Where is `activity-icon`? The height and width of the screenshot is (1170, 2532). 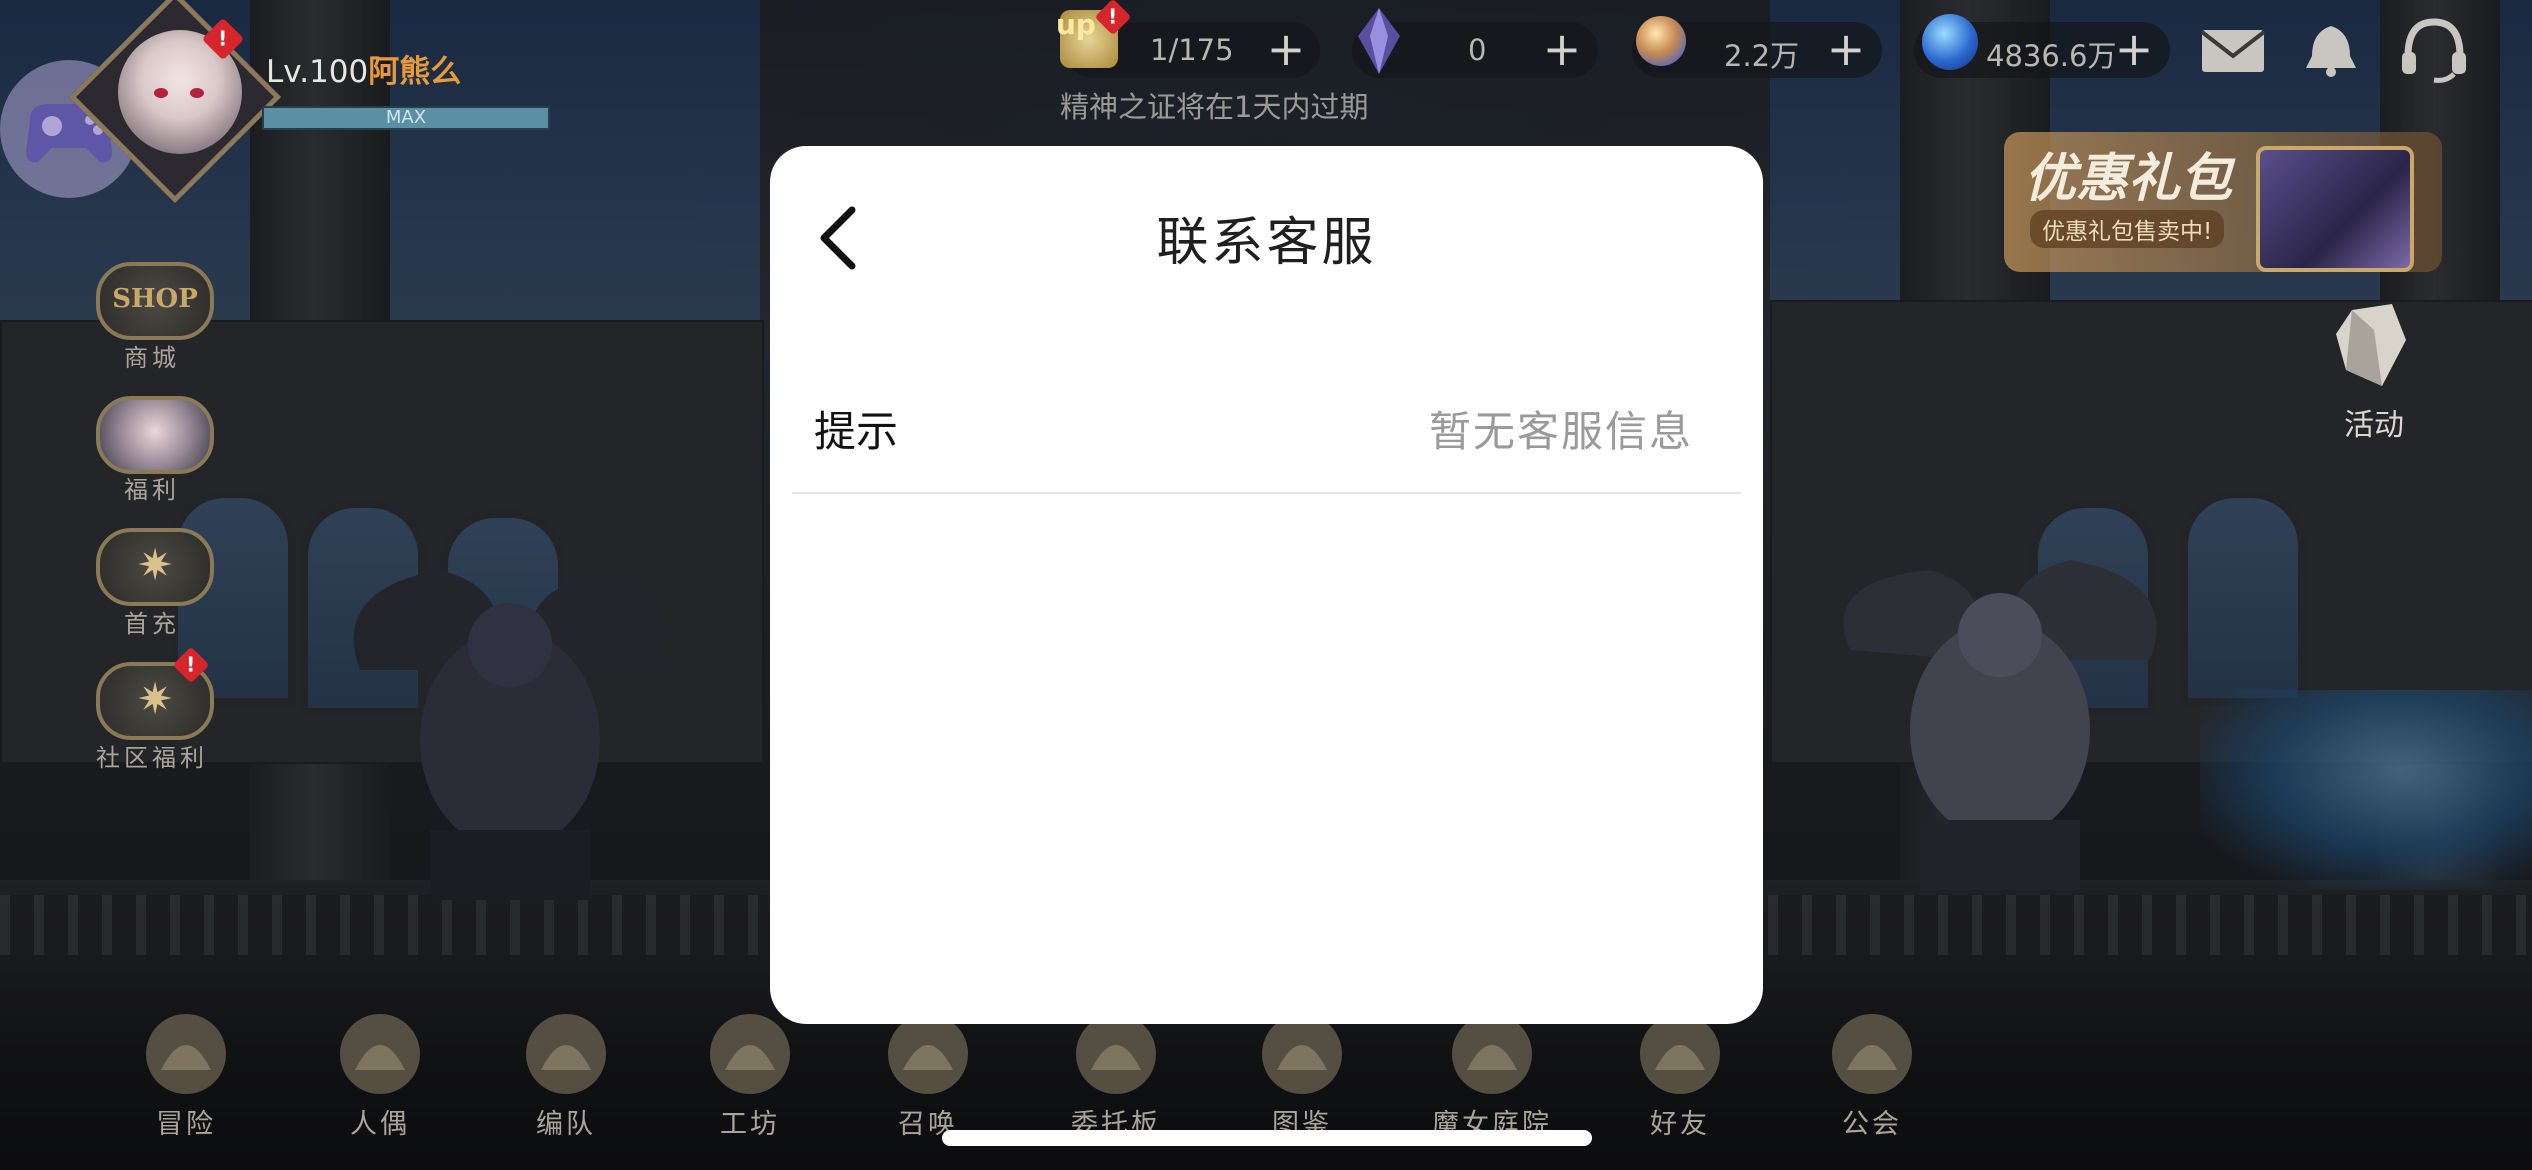 activity-icon is located at coordinates (2370, 348).